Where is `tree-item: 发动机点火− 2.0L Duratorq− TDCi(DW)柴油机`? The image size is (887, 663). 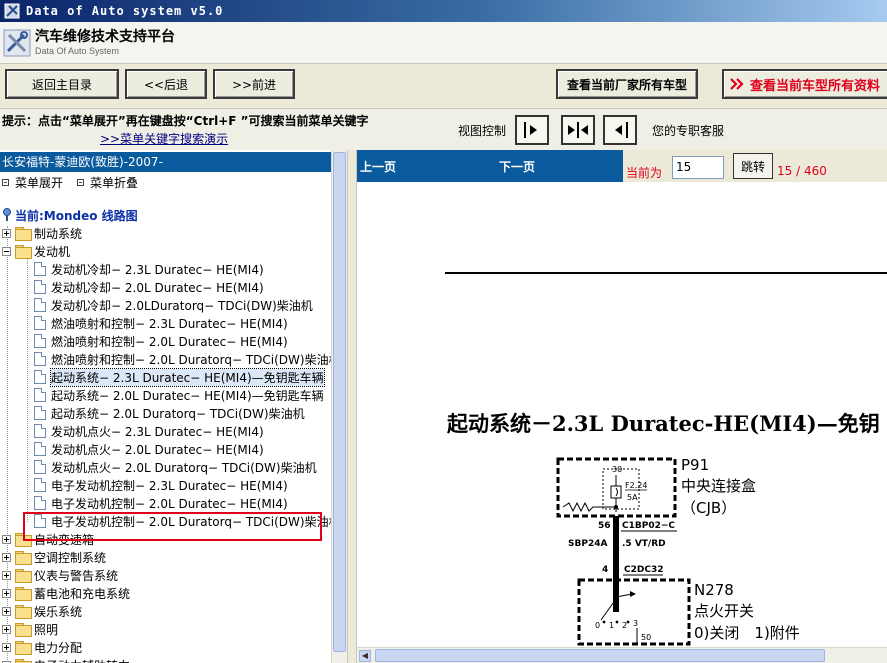 tree-item: 发动机点火− 2.0L Duratorq− TDCi(DW)柴油机 is located at coordinates (175, 467).